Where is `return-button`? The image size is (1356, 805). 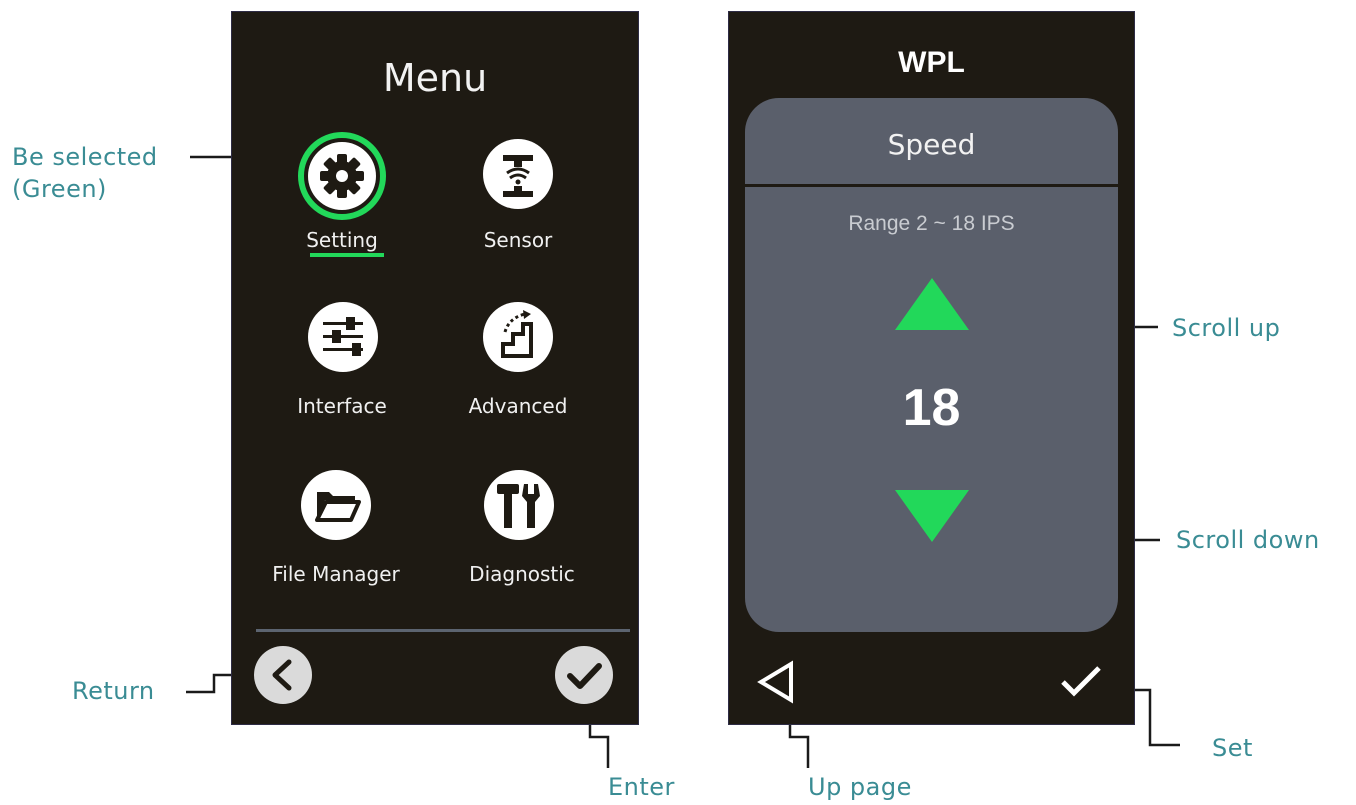
return-button is located at coordinates (283, 675).